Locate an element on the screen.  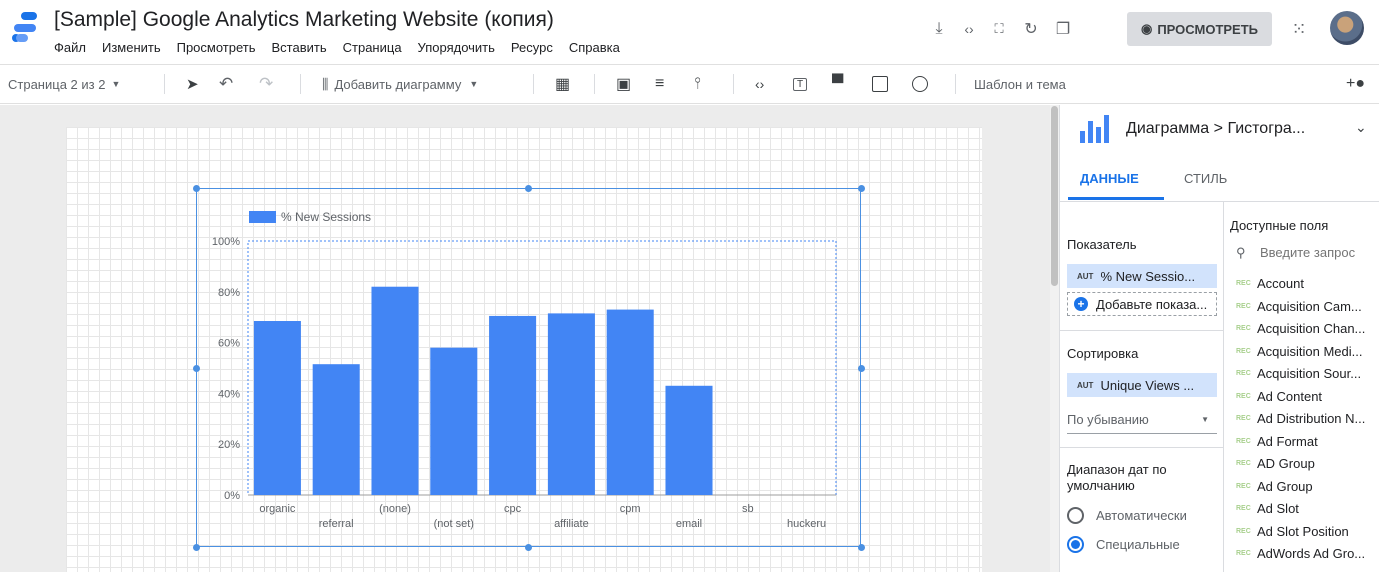
date-option-custom: Специальные is located at coordinates (1123, 544).